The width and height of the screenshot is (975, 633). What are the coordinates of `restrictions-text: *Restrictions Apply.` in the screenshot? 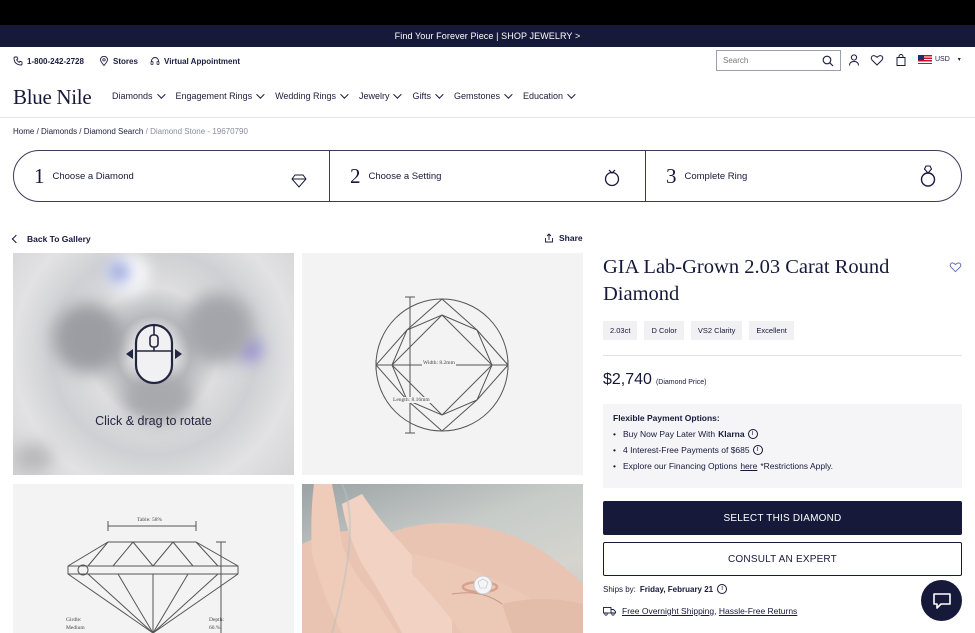 It's located at (796, 466).